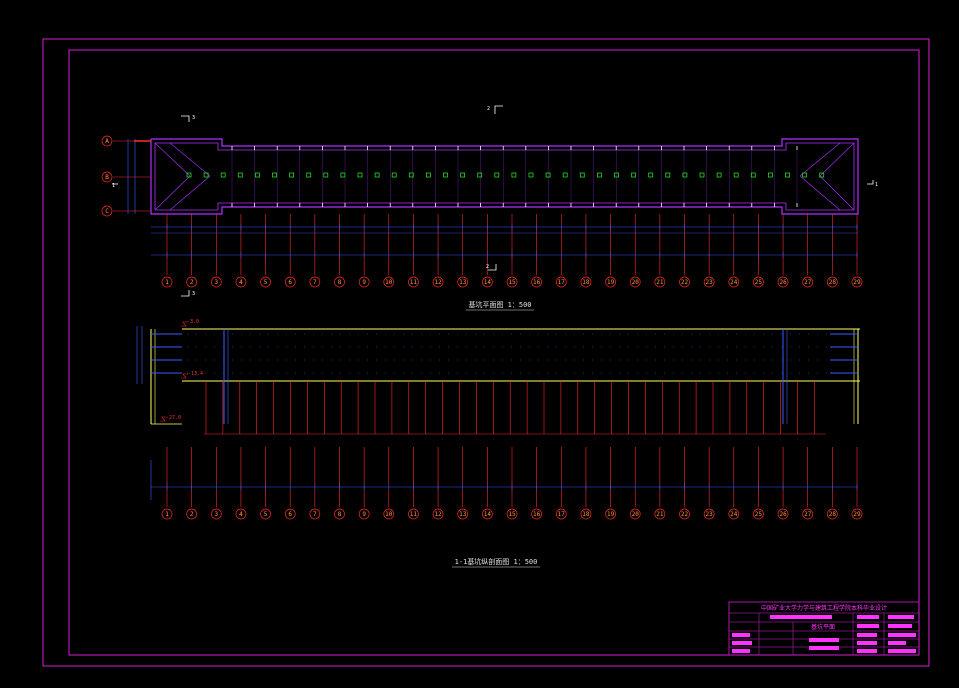 The width and height of the screenshot is (959, 688). Describe the element at coordinates (562, 282) in the screenshot. I see `plan-axis-label: 17` at that location.